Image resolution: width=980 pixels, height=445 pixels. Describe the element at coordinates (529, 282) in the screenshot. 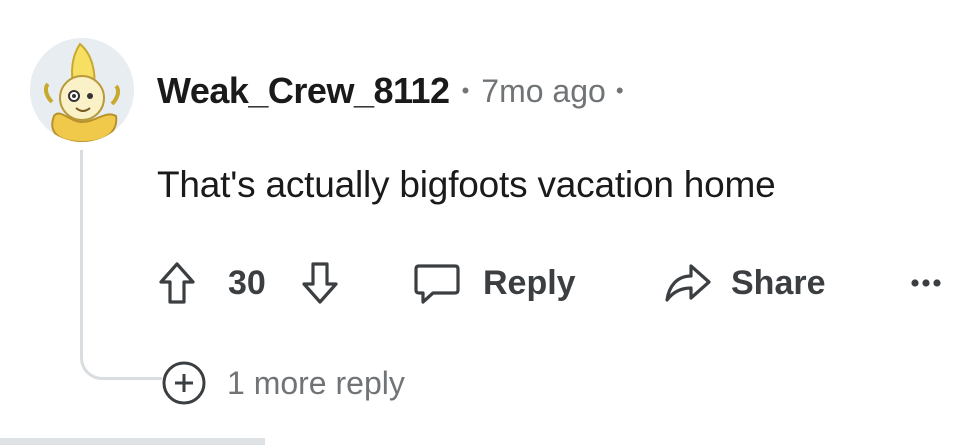

I see `reply-label: Reply` at that location.